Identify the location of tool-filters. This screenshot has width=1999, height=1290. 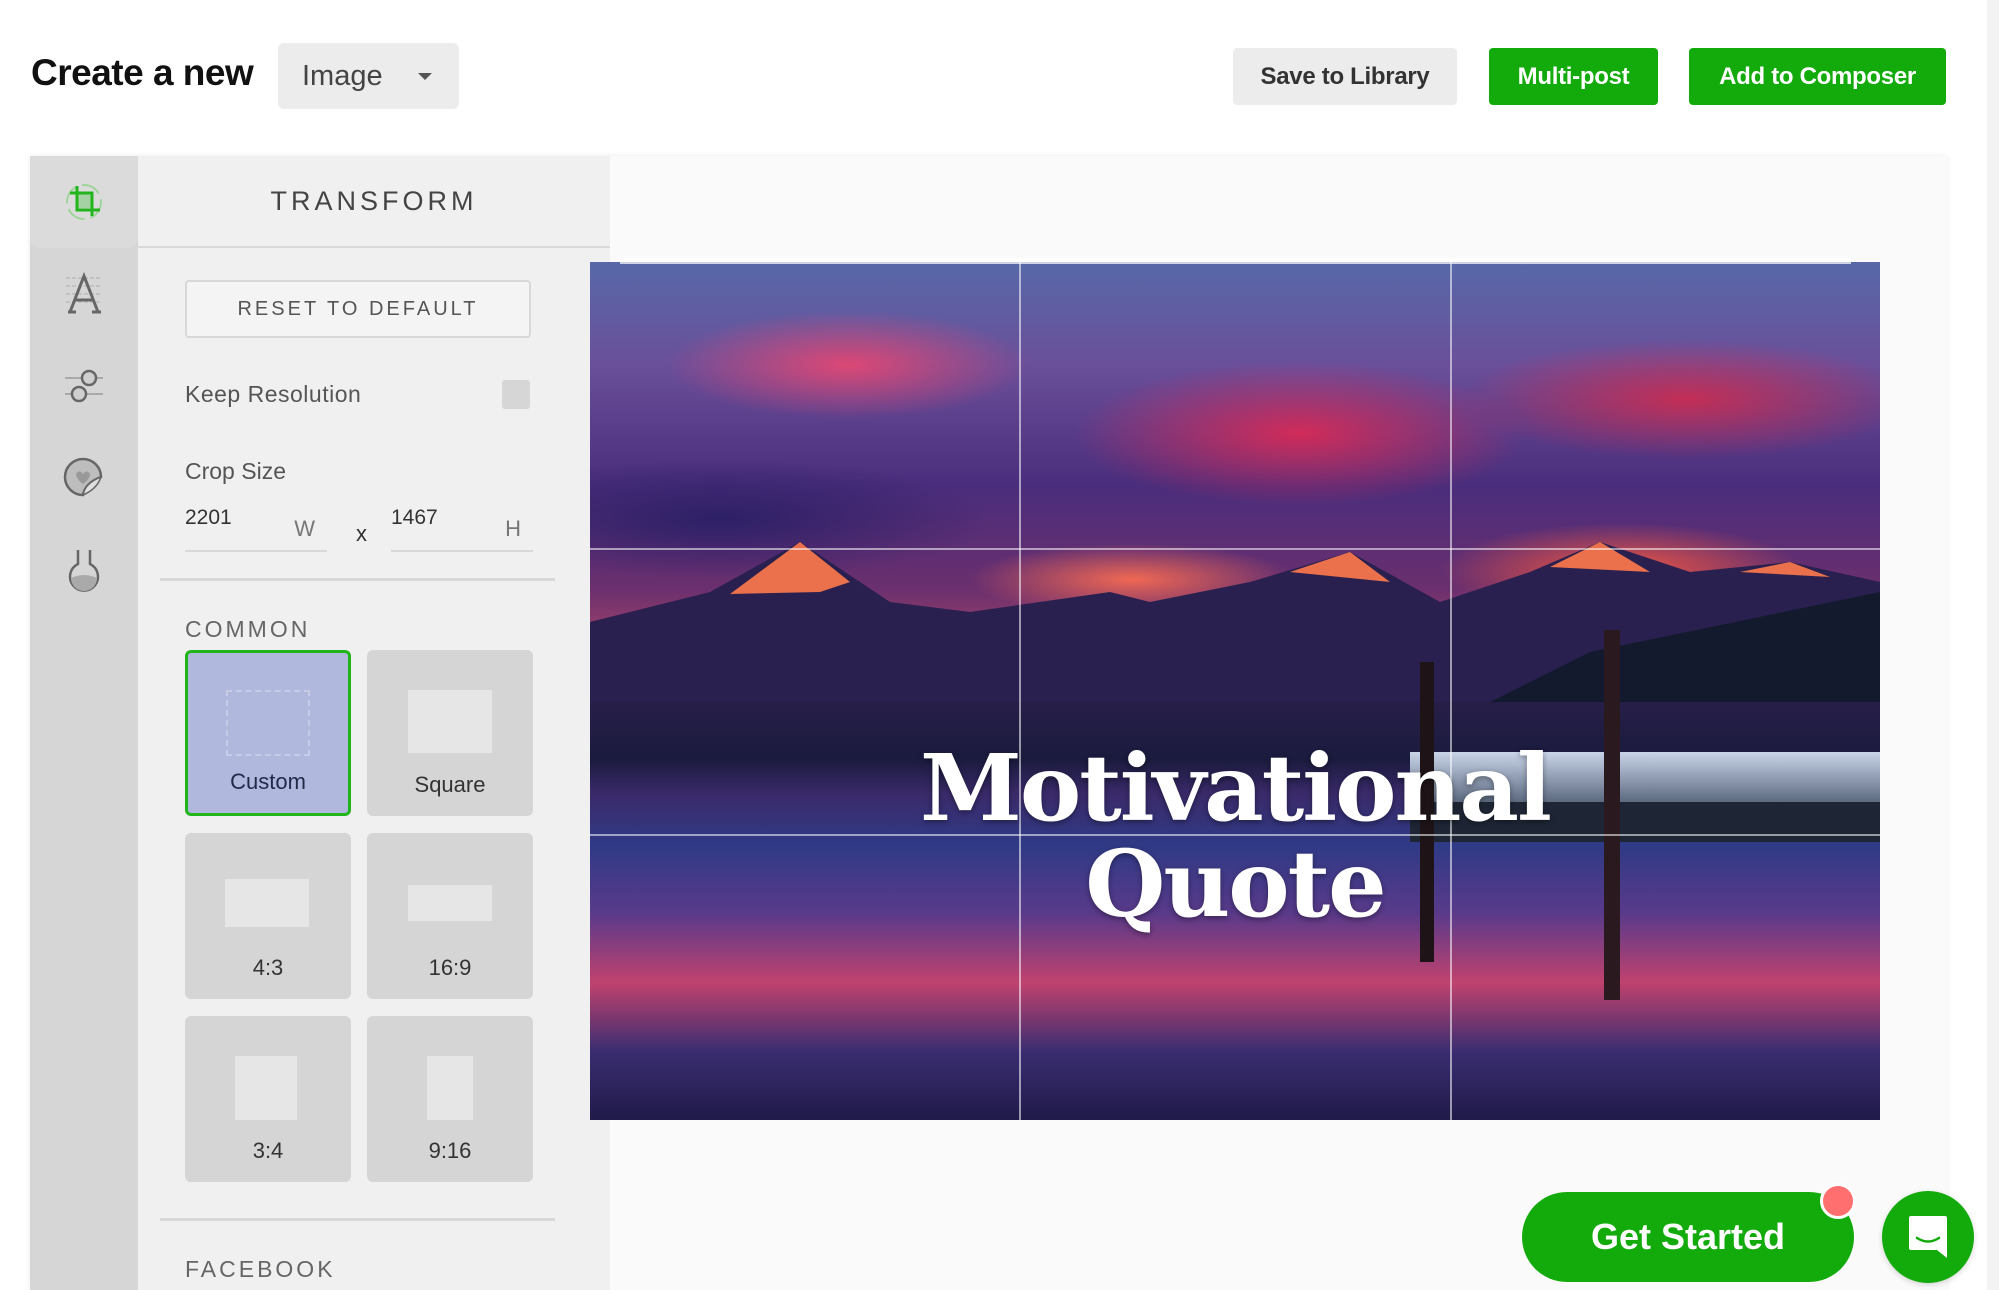
(84, 570).